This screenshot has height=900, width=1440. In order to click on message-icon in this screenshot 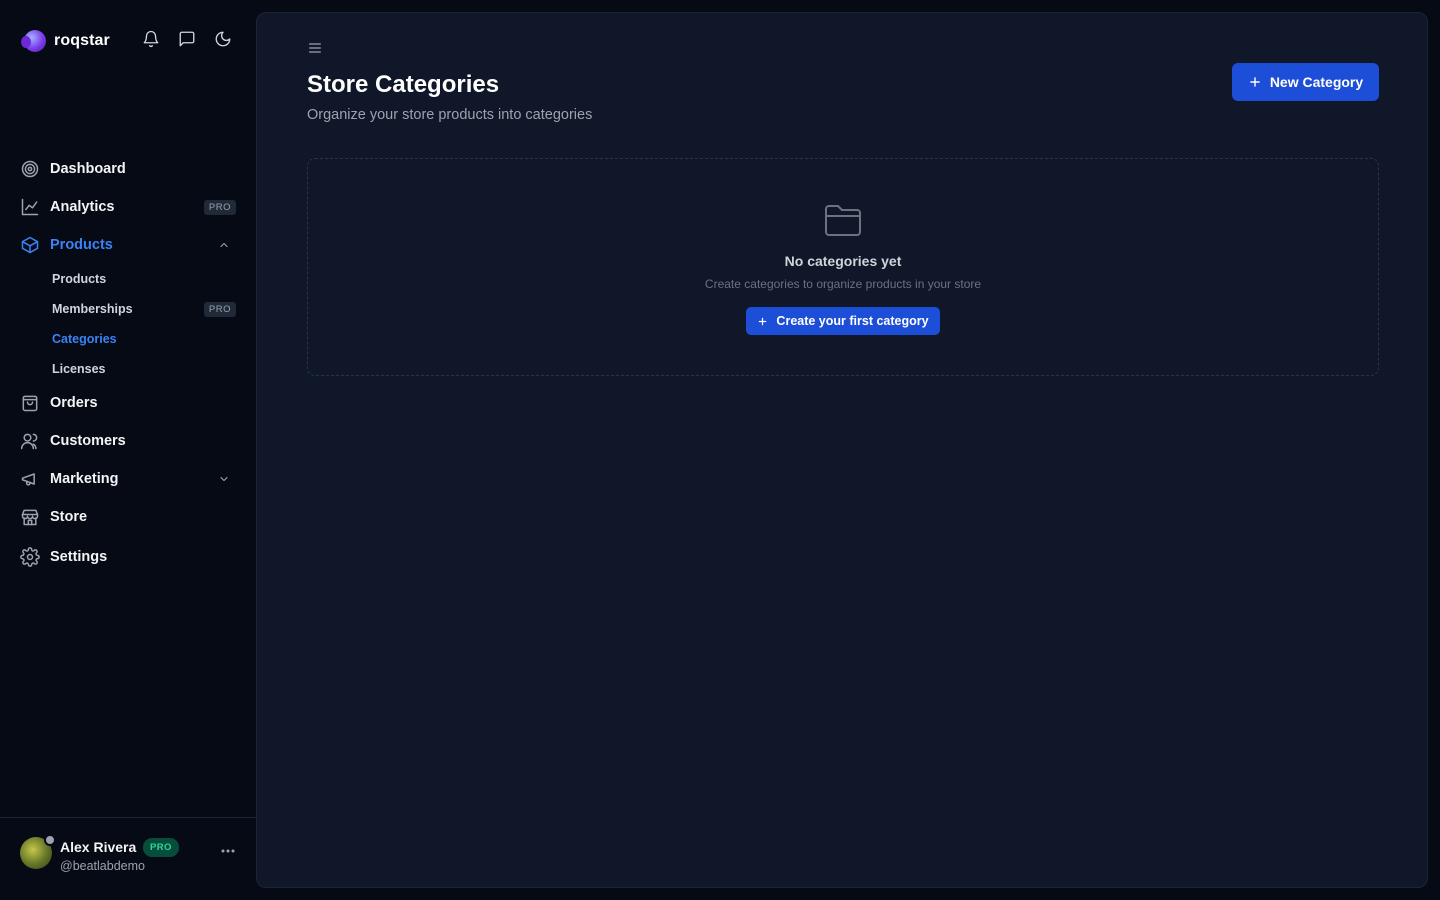, I will do `click(187, 39)`.